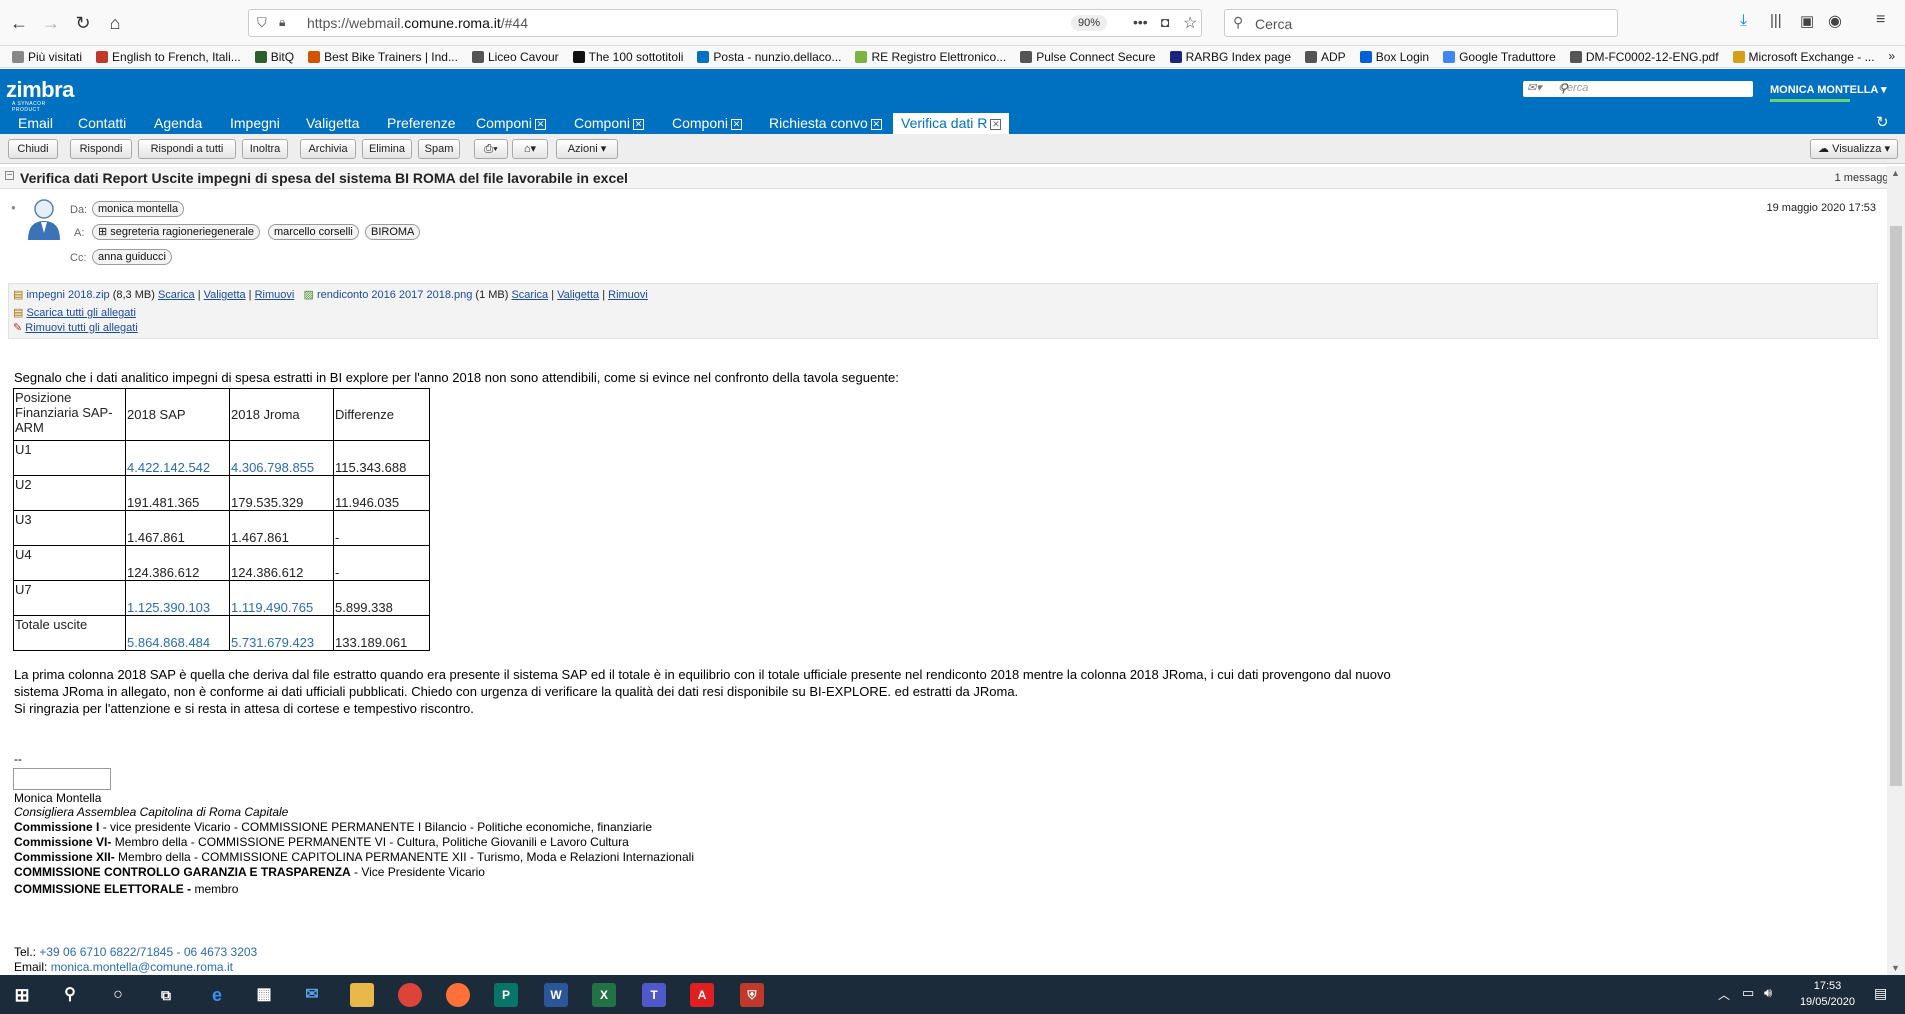 This screenshot has width=1905, height=1014. Describe the element at coordinates (1644, 57) in the screenshot. I see `bookmark-item: DM-FC0002-12-ENG.pdf` at that location.